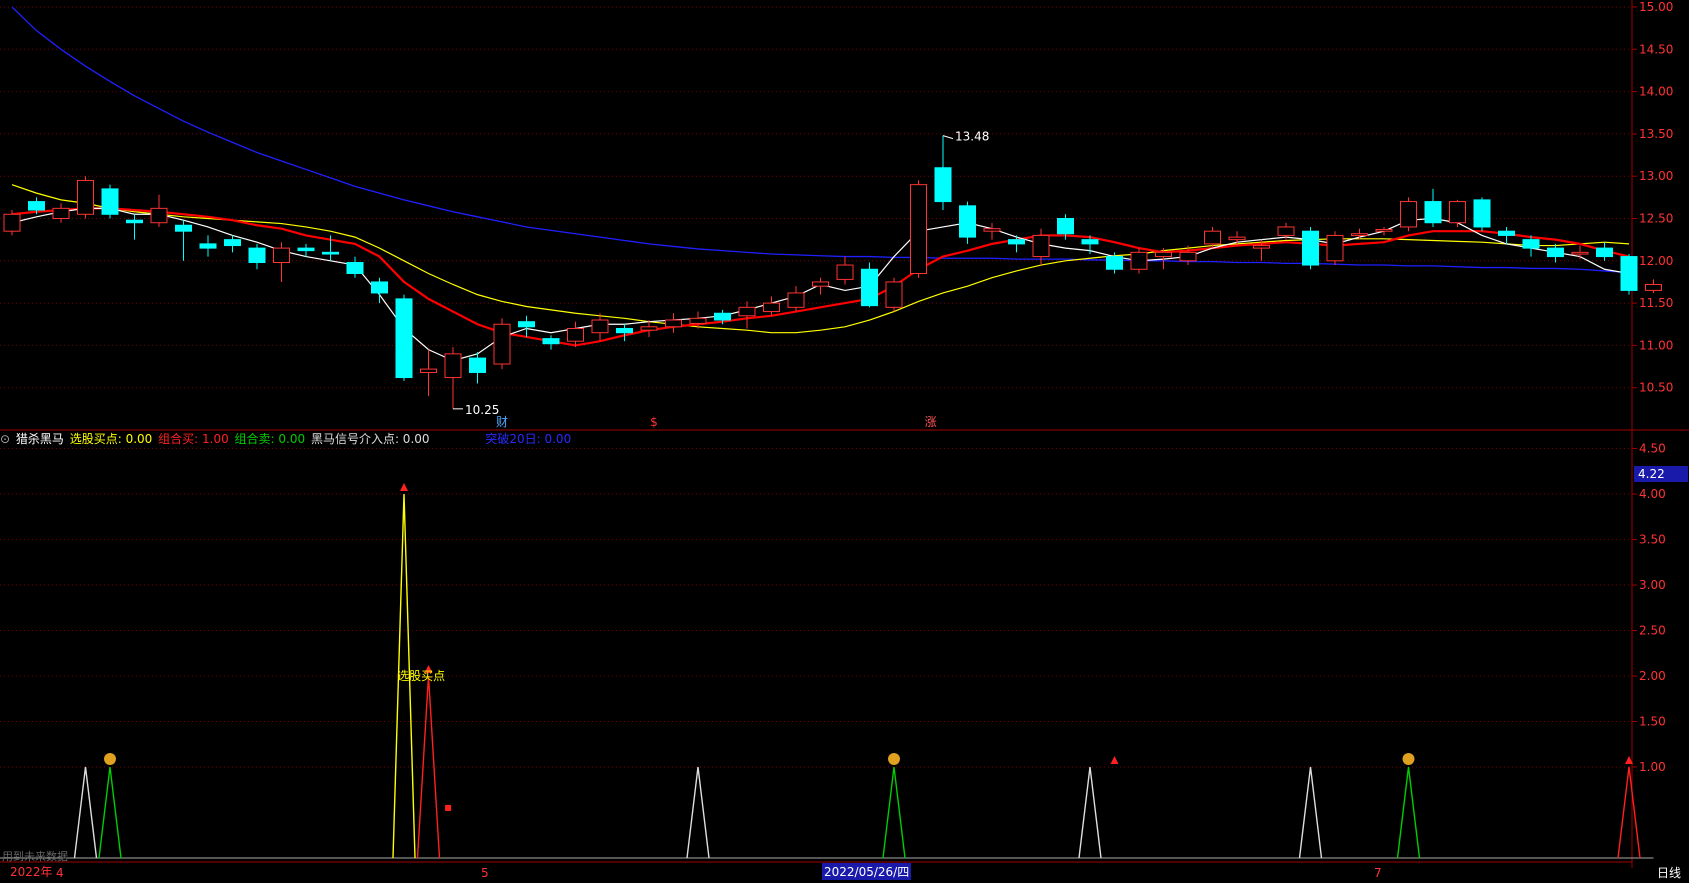  What do you see at coordinates (502, 422) in the screenshot?
I see `event-marker-finance: 财` at bounding box center [502, 422].